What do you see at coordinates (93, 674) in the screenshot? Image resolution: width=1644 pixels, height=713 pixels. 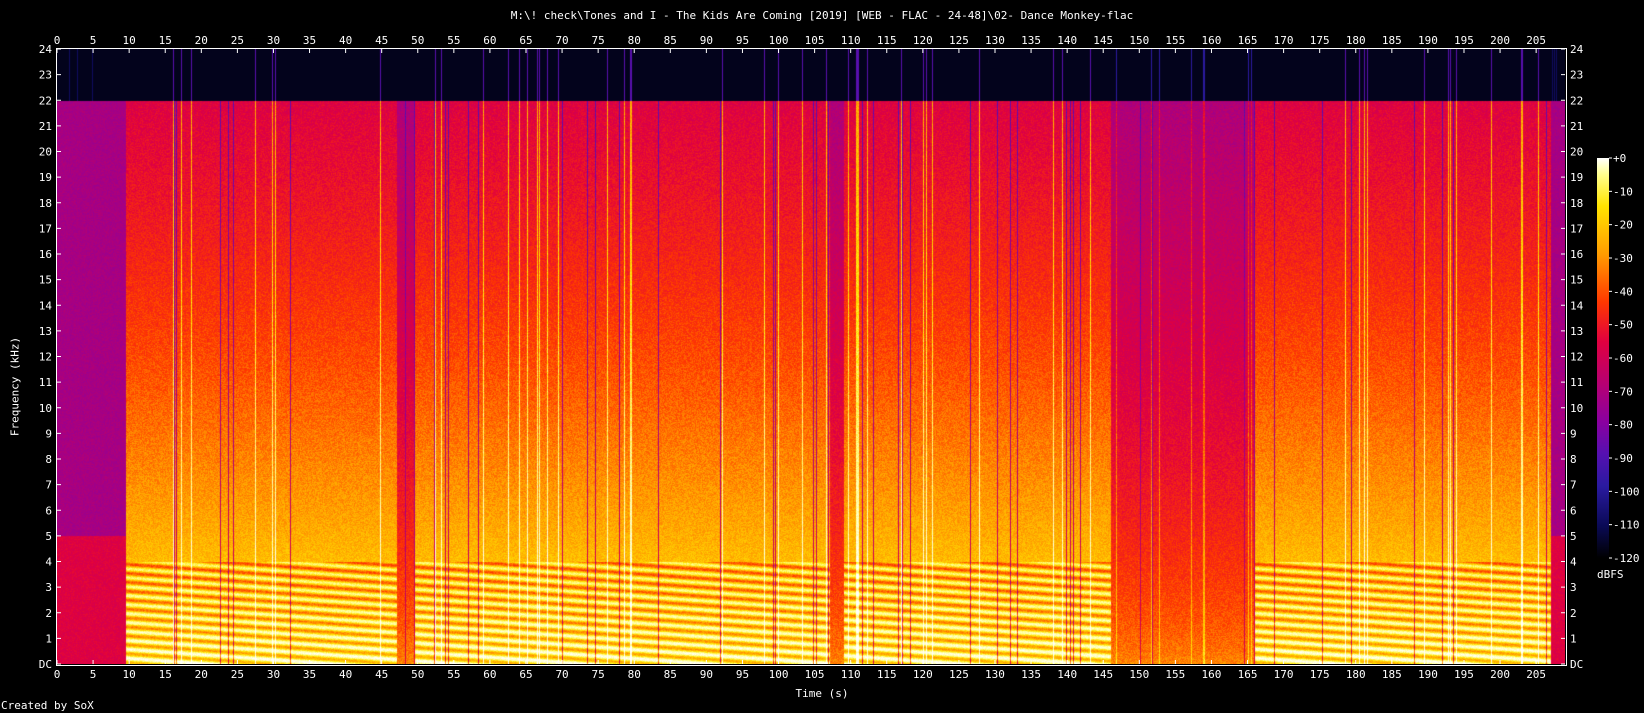 I see `x-tick-label-bottom: 5` at bounding box center [93, 674].